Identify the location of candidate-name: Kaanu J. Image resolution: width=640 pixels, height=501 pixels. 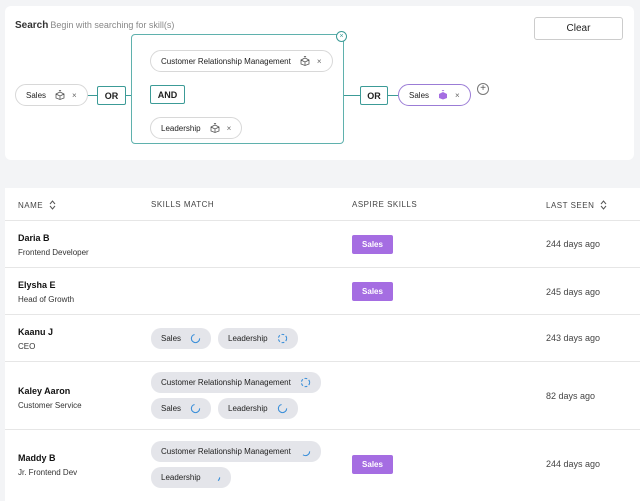
(36, 332).